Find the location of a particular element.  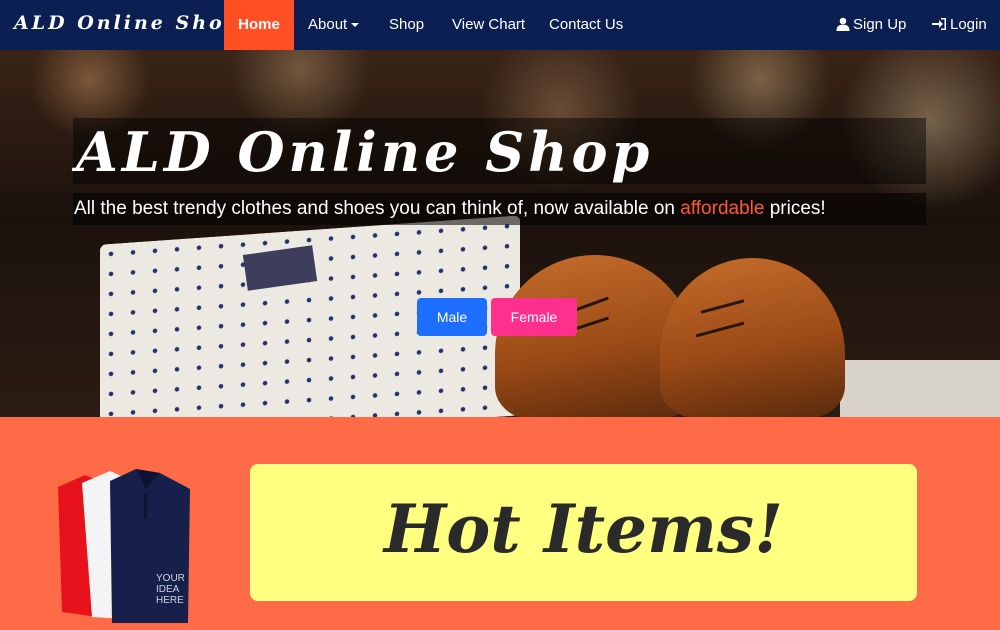

nav-shop: Shop is located at coordinates (406, 25).